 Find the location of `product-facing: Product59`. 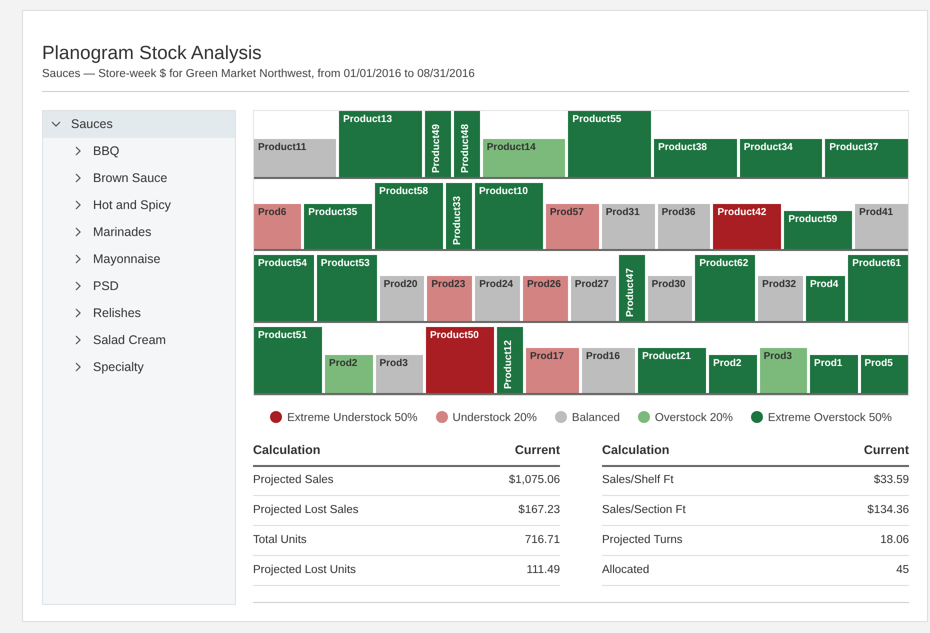

product-facing: Product59 is located at coordinates (818, 229).